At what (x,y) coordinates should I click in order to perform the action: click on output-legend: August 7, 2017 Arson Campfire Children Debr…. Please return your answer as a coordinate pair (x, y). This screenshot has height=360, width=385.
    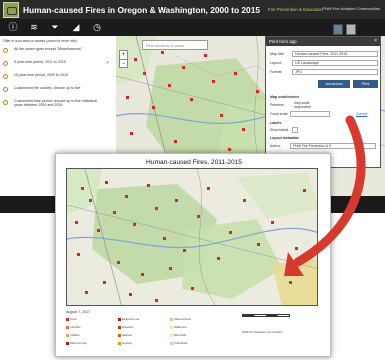
    Looking at the image, I should click on (192, 332).